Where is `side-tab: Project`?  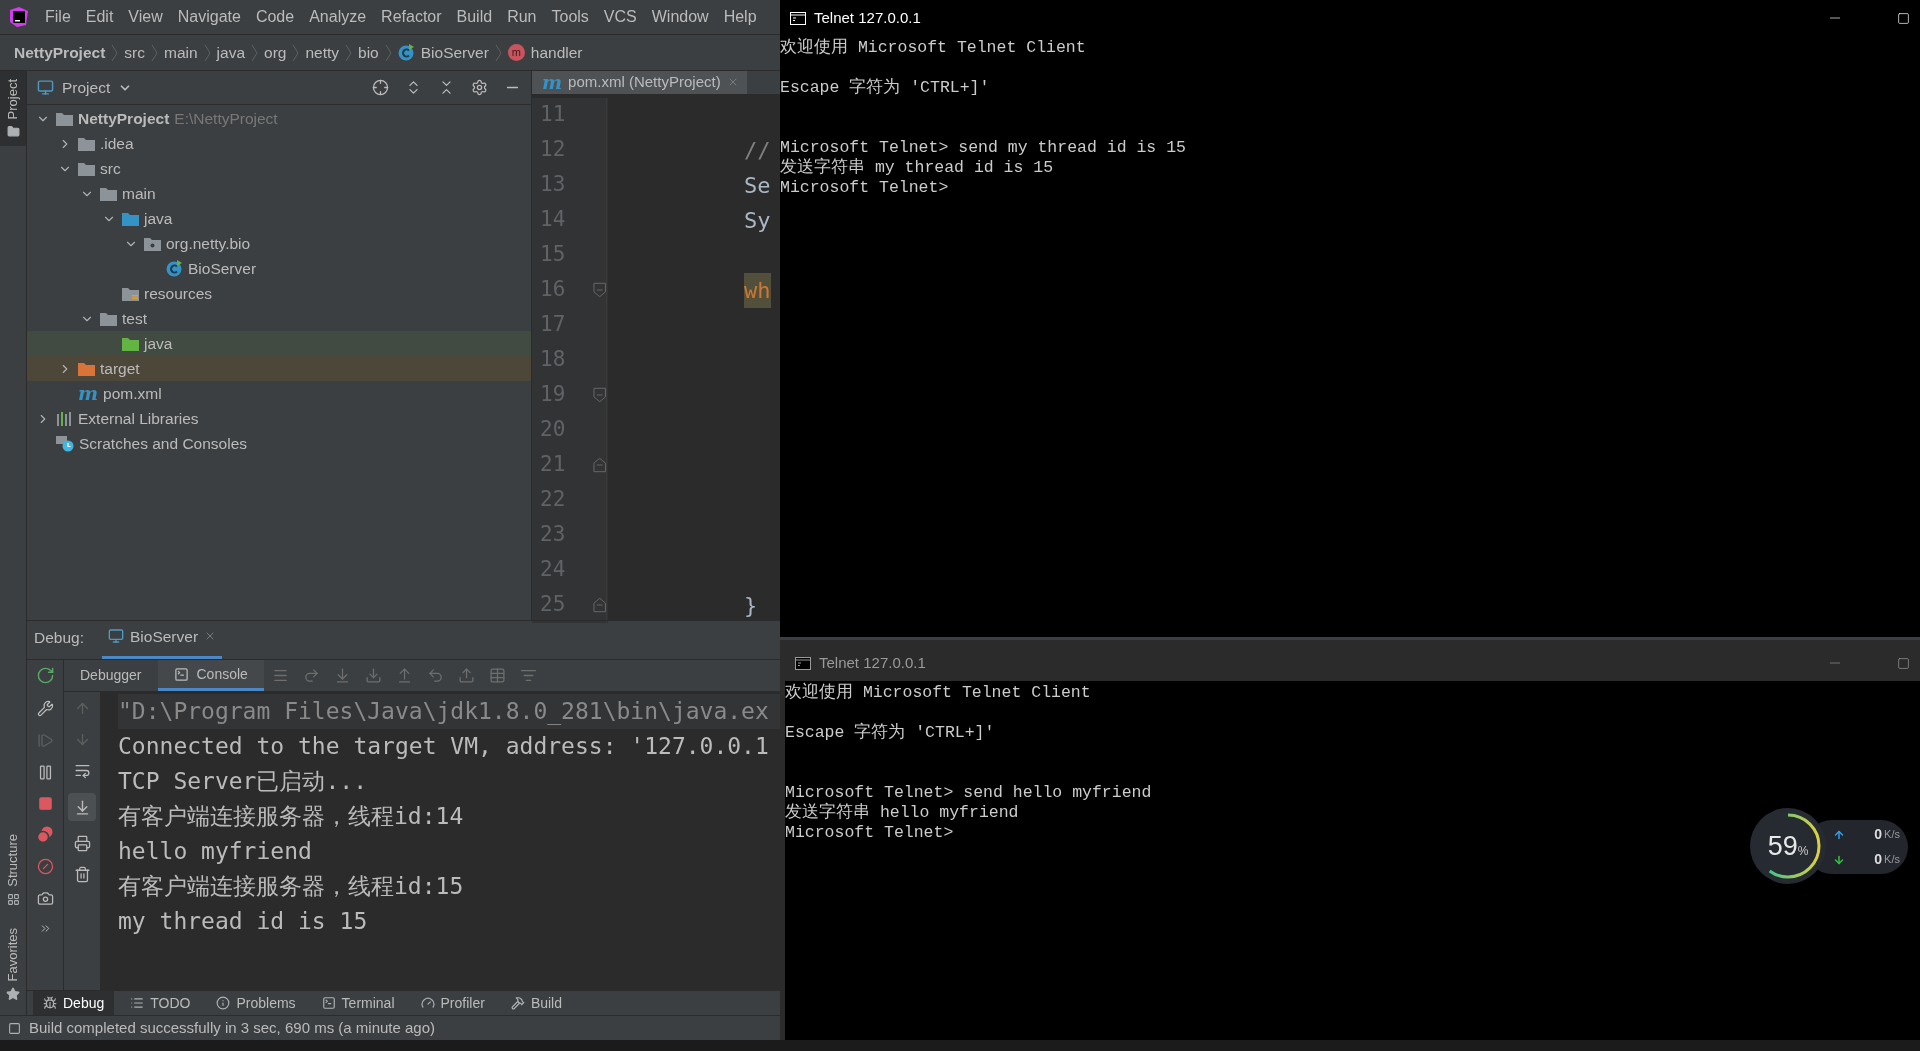 side-tab: Project is located at coordinates (13, 109).